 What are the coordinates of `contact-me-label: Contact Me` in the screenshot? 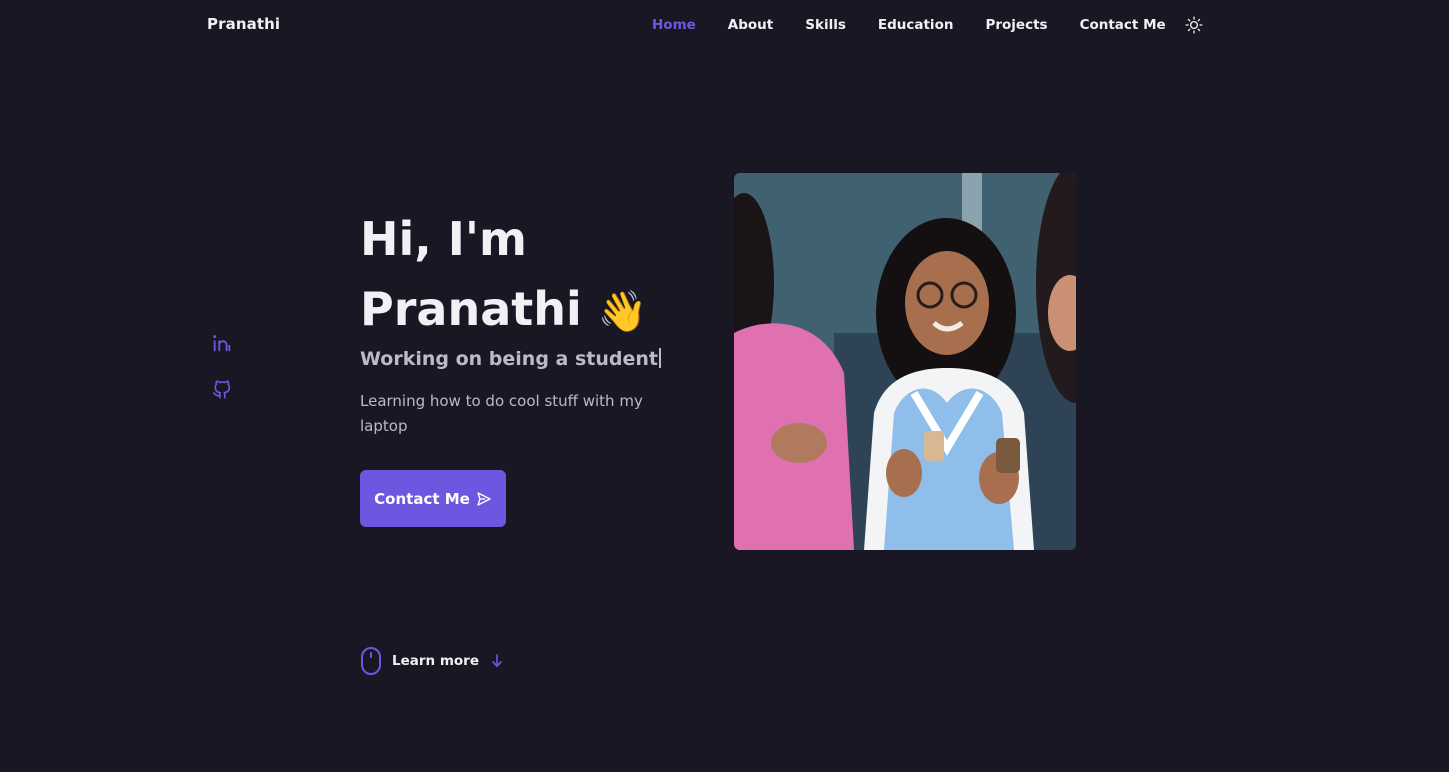 It's located at (422, 498).